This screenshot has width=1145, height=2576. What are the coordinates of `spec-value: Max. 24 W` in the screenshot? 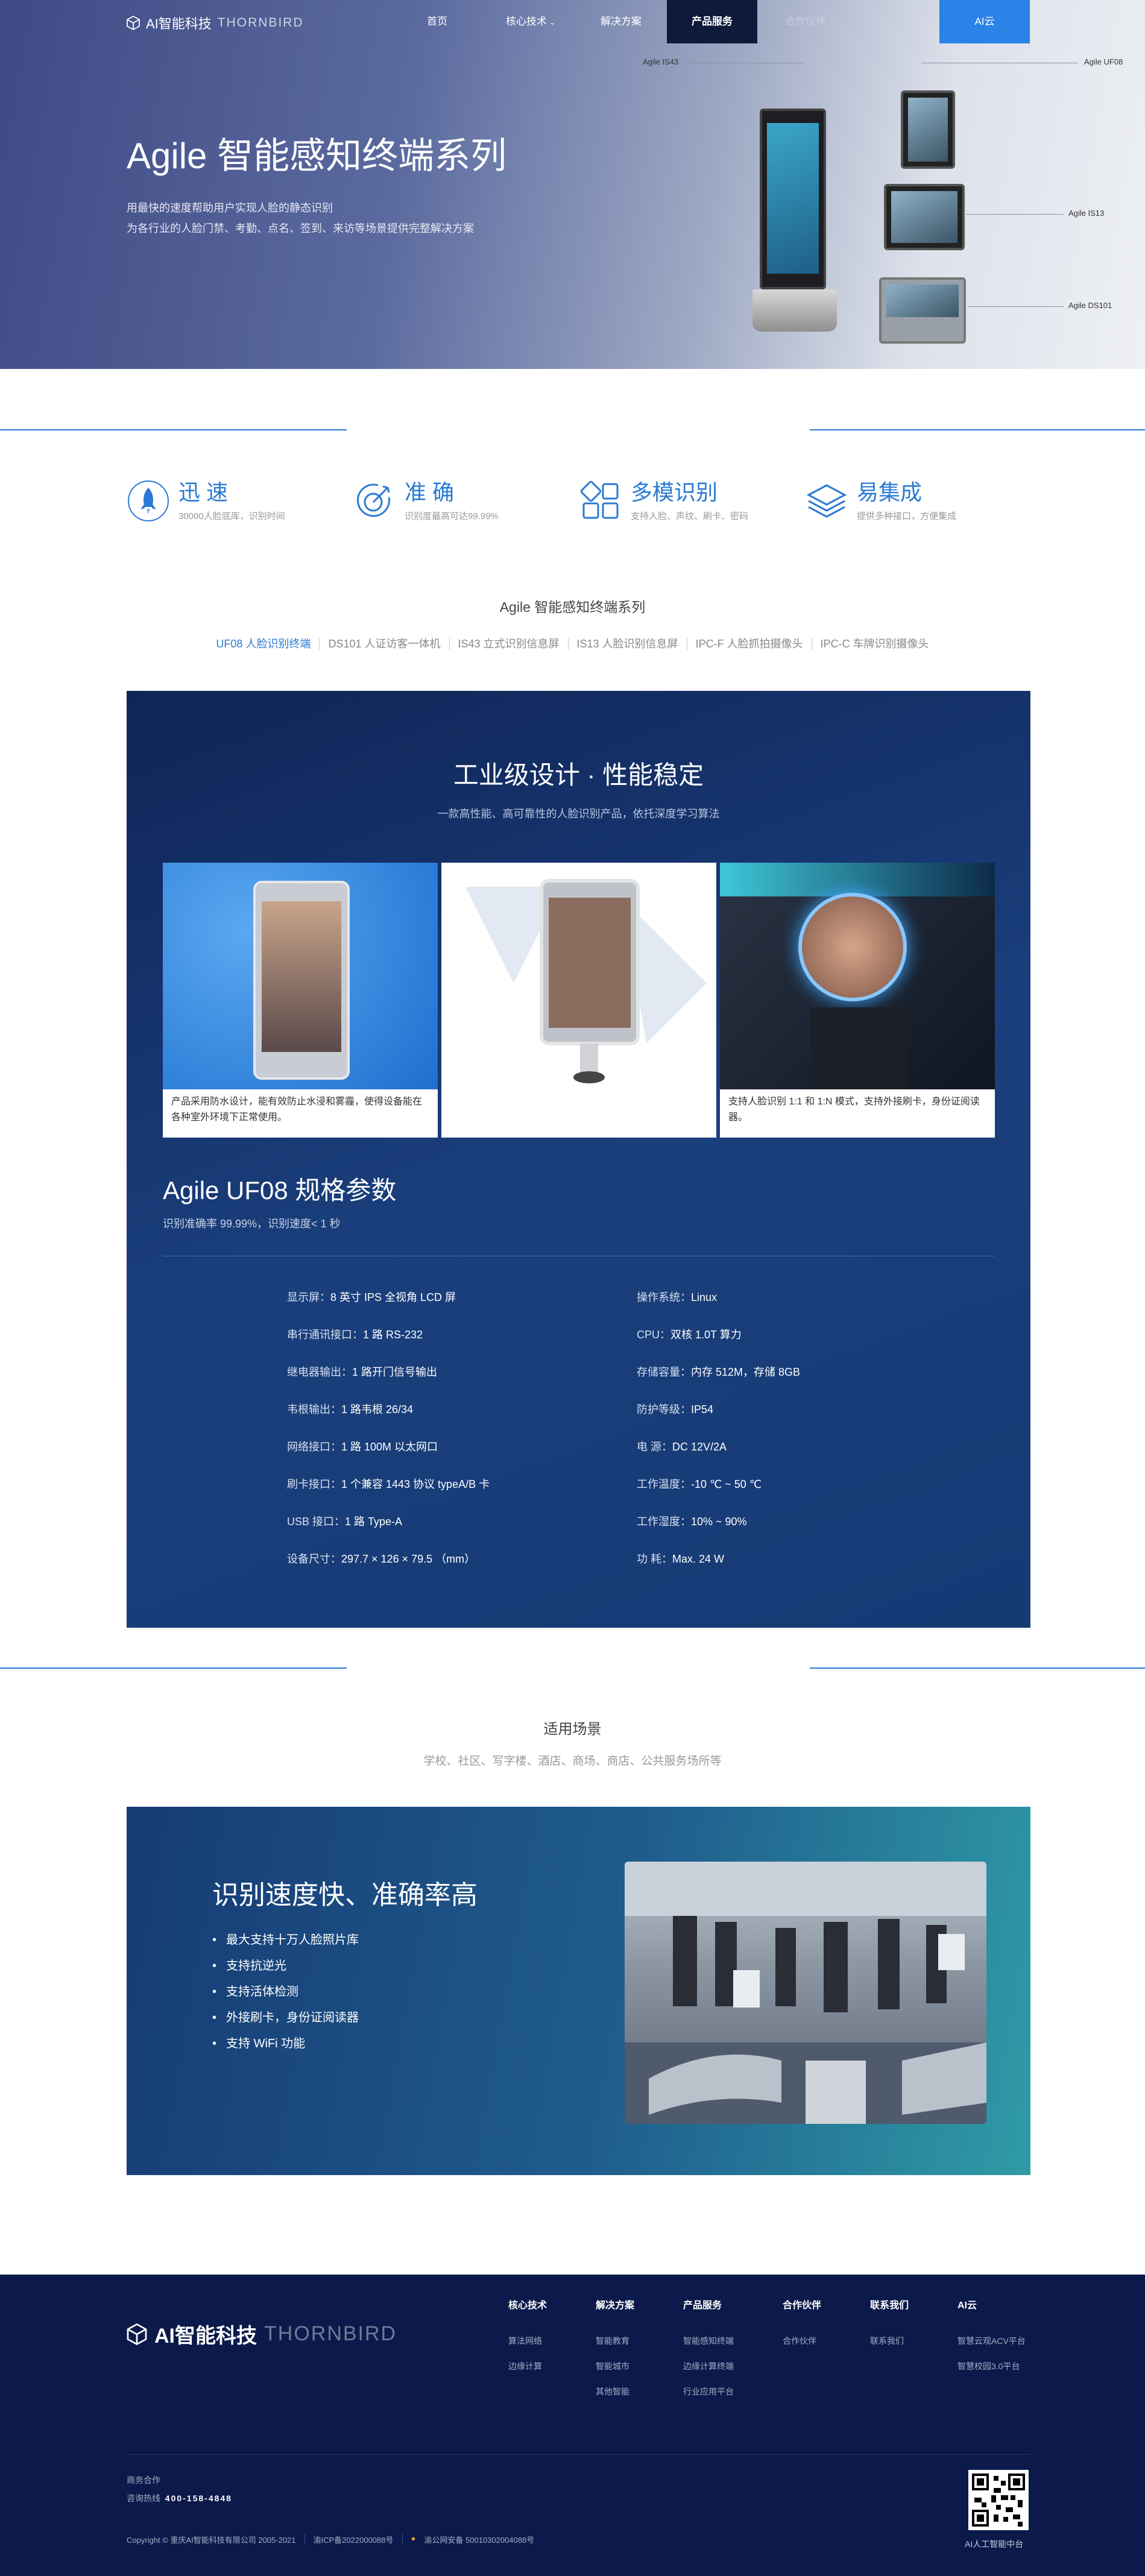 It's located at (698, 1559).